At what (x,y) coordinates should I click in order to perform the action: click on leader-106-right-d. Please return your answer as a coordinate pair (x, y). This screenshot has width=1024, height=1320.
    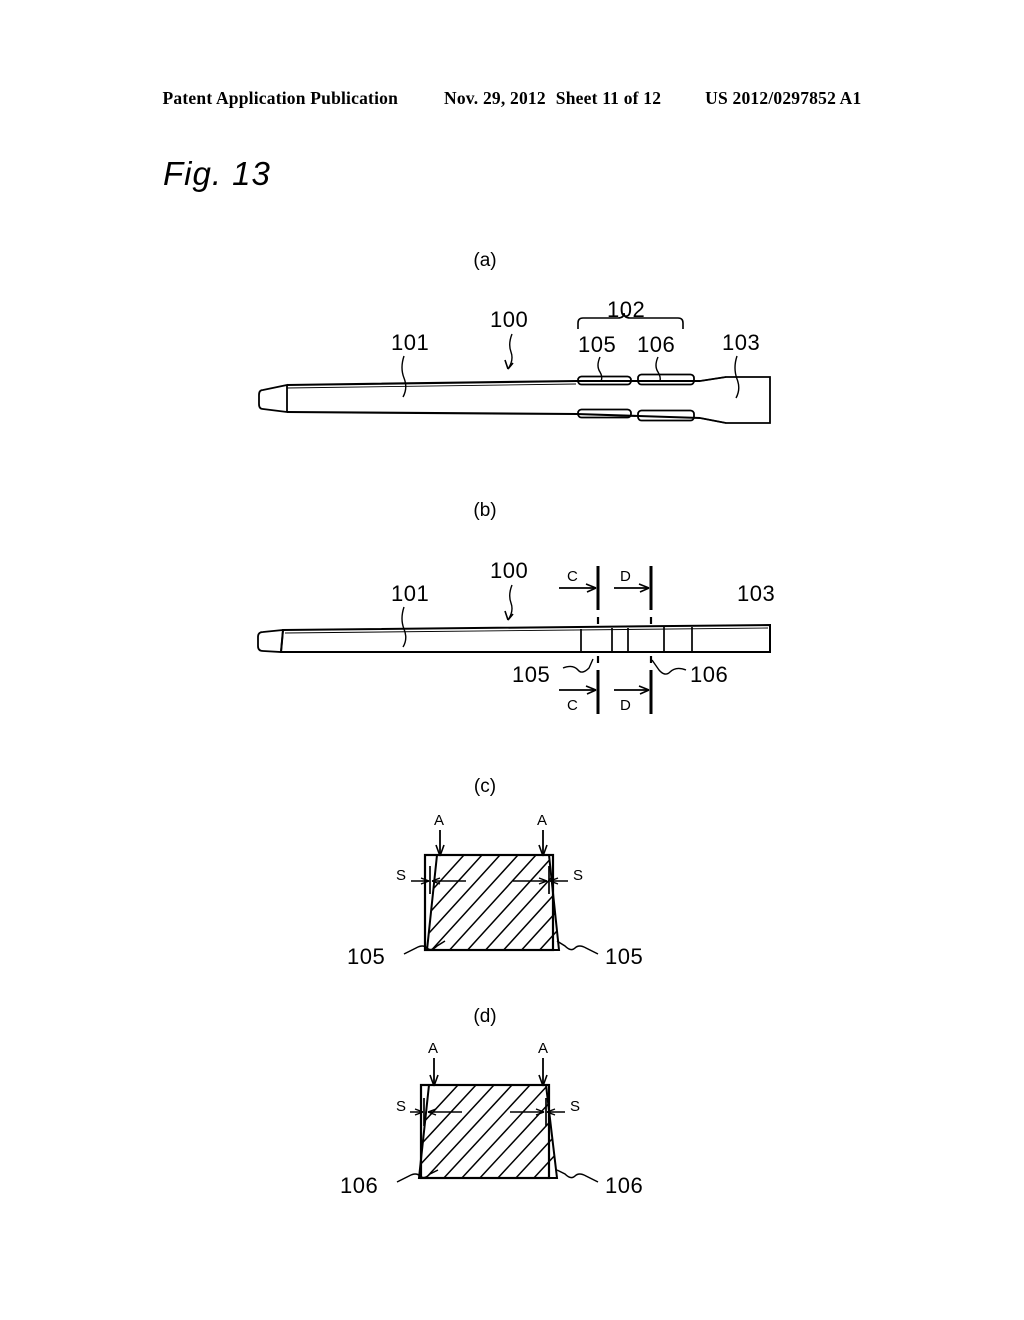
    Looking at the image, I should click on (577, 1176).